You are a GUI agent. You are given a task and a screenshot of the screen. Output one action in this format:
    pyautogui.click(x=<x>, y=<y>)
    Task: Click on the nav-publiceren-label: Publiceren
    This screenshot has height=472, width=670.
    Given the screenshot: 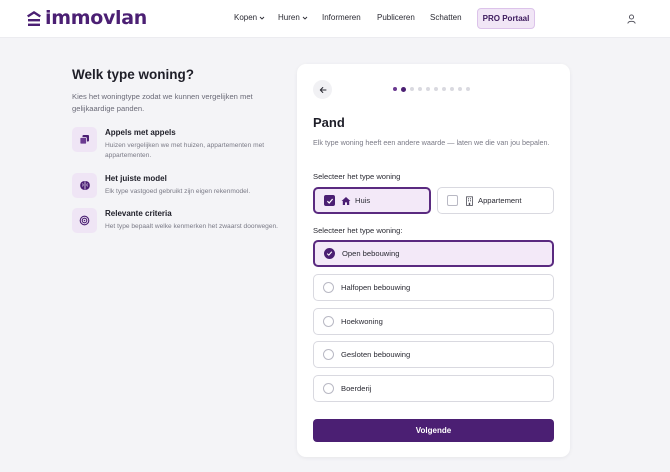 What is the action you would take?
    pyautogui.click(x=396, y=17)
    